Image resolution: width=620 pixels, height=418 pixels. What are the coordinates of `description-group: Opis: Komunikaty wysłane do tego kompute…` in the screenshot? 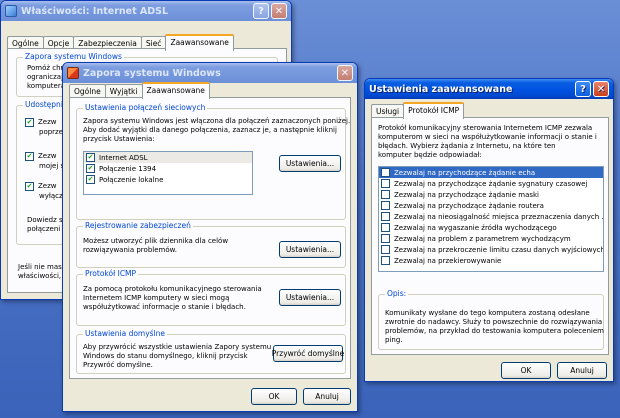 It's located at (491, 319).